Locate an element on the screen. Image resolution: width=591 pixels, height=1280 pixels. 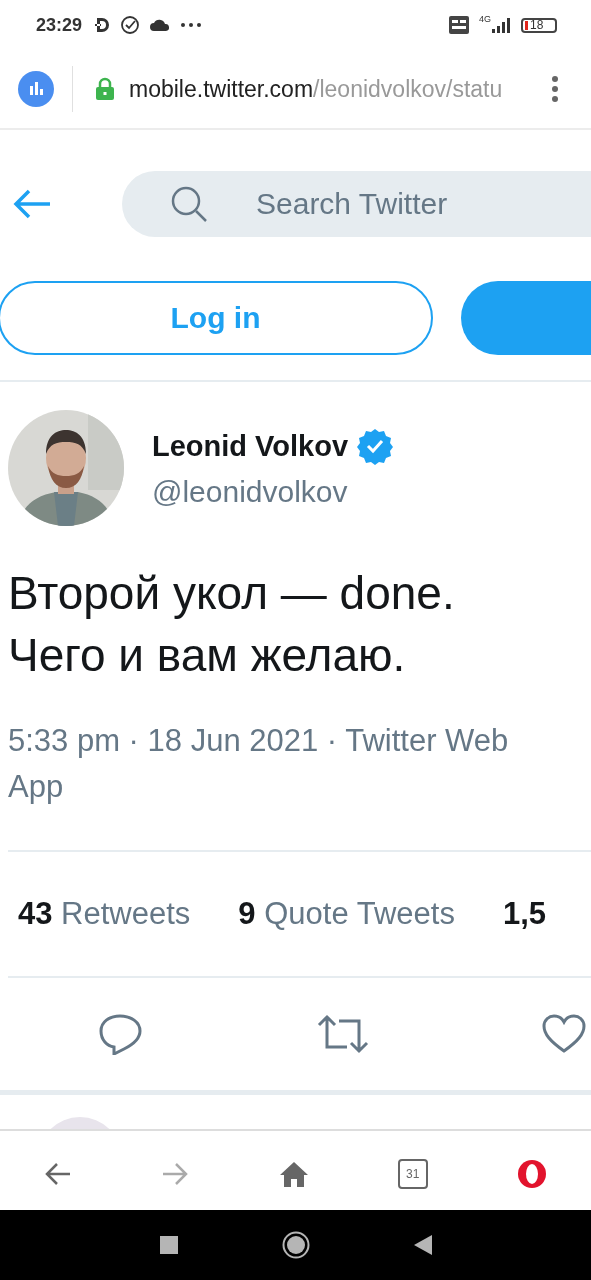
search-field: Search Twitter is located at coordinates (356, 204).